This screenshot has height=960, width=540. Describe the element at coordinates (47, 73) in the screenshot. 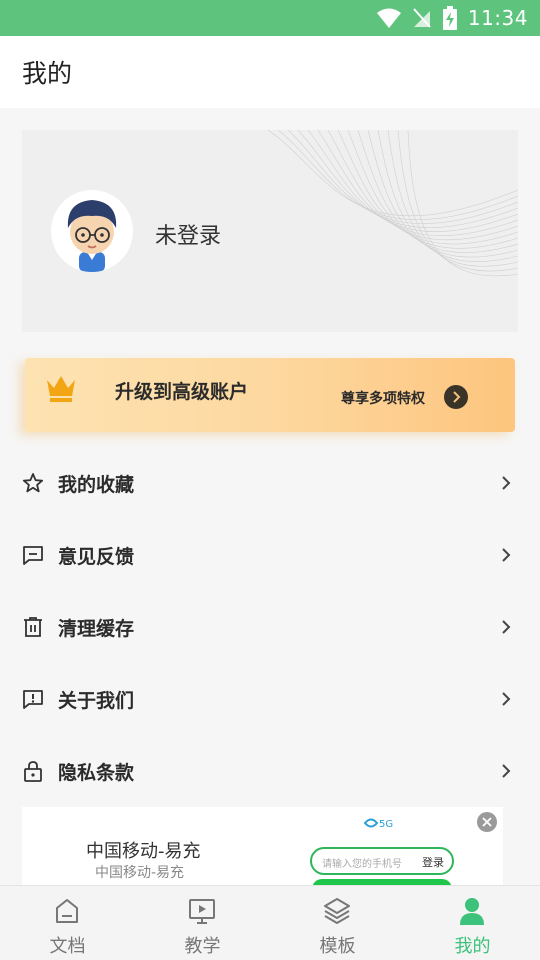

I see `page-title: 我的` at that location.